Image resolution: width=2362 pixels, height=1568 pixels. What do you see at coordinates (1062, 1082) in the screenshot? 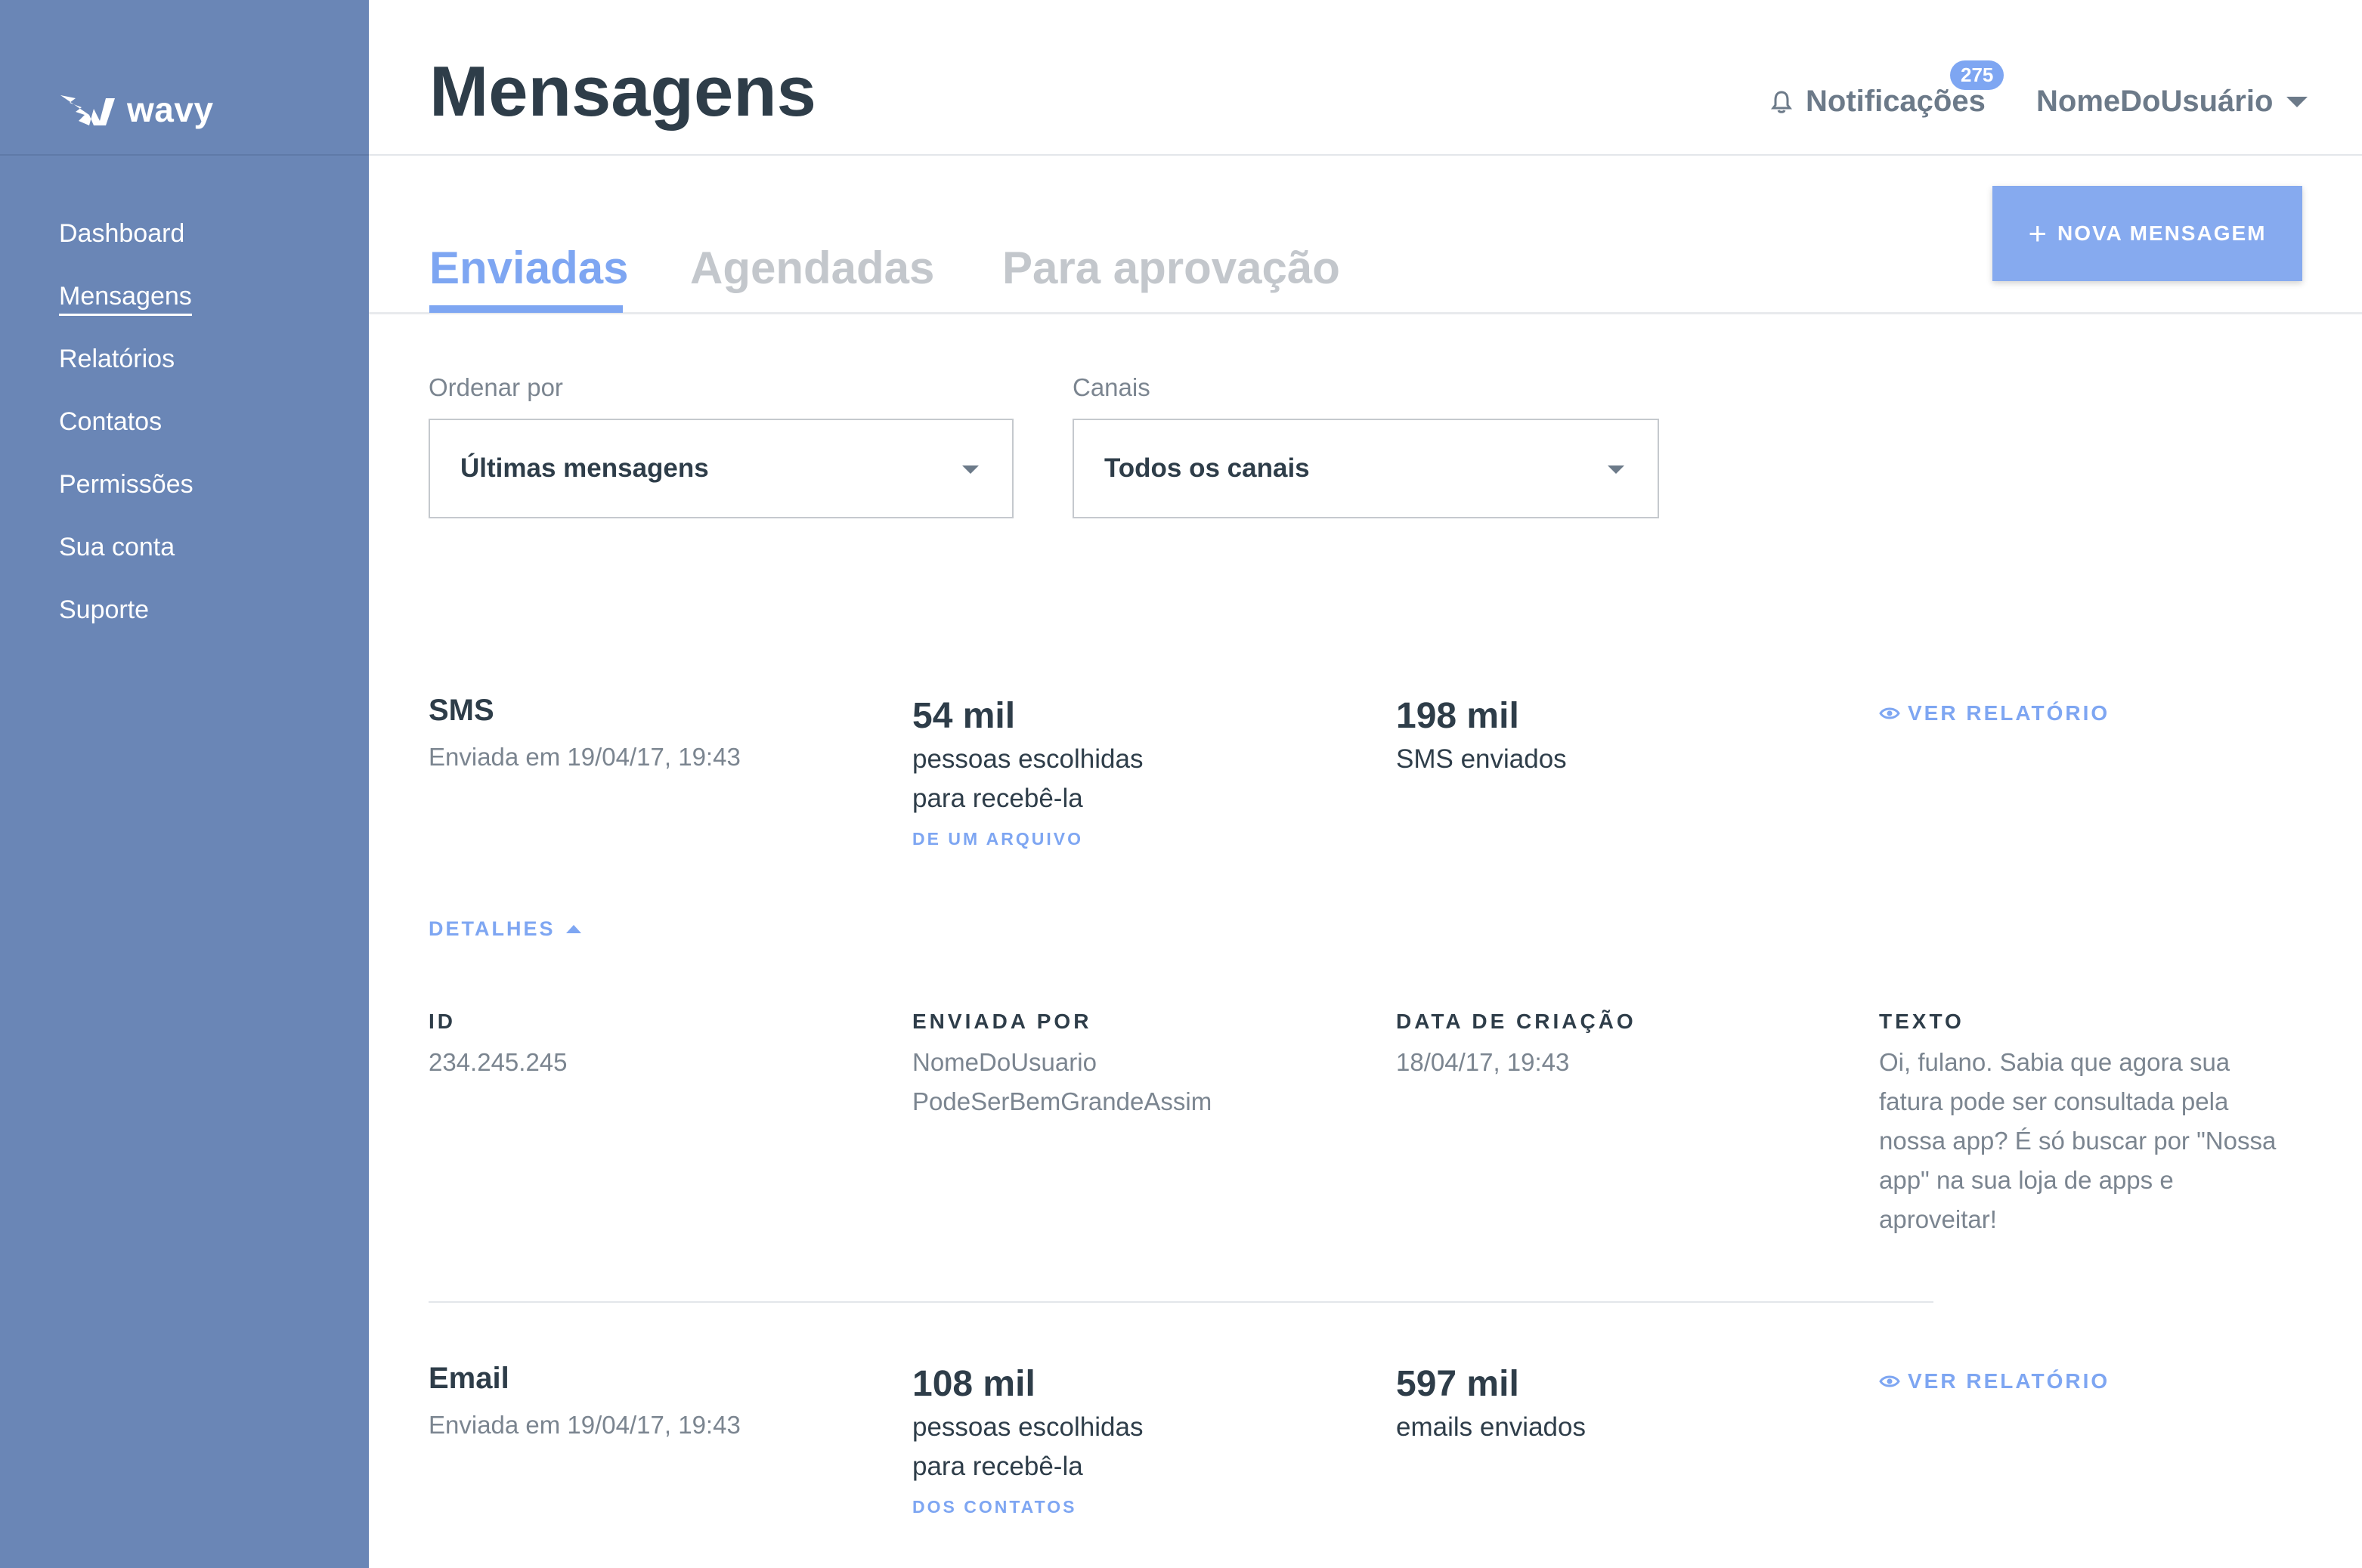
I see `detail-sent-by-value: NomeDoUsuario PodeSerBemGrandeAssim` at bounding box center [1062, 1082].